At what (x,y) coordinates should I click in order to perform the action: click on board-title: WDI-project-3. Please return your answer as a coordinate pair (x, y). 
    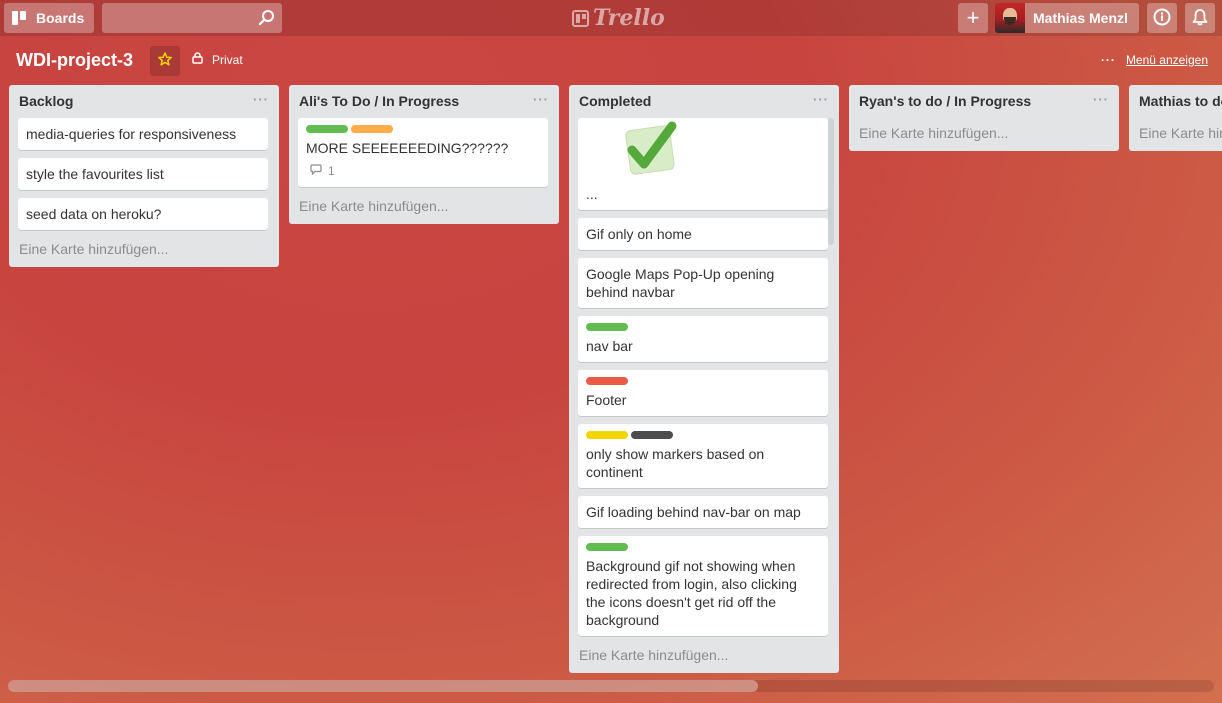
    Looking at the image, I should click on (74, 60).